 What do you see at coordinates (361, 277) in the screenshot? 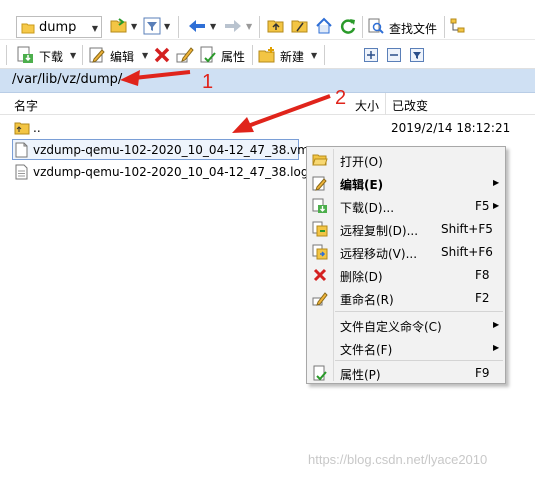
I see `menu-item-label: 删除(D)` at bounding box center [361, 277].